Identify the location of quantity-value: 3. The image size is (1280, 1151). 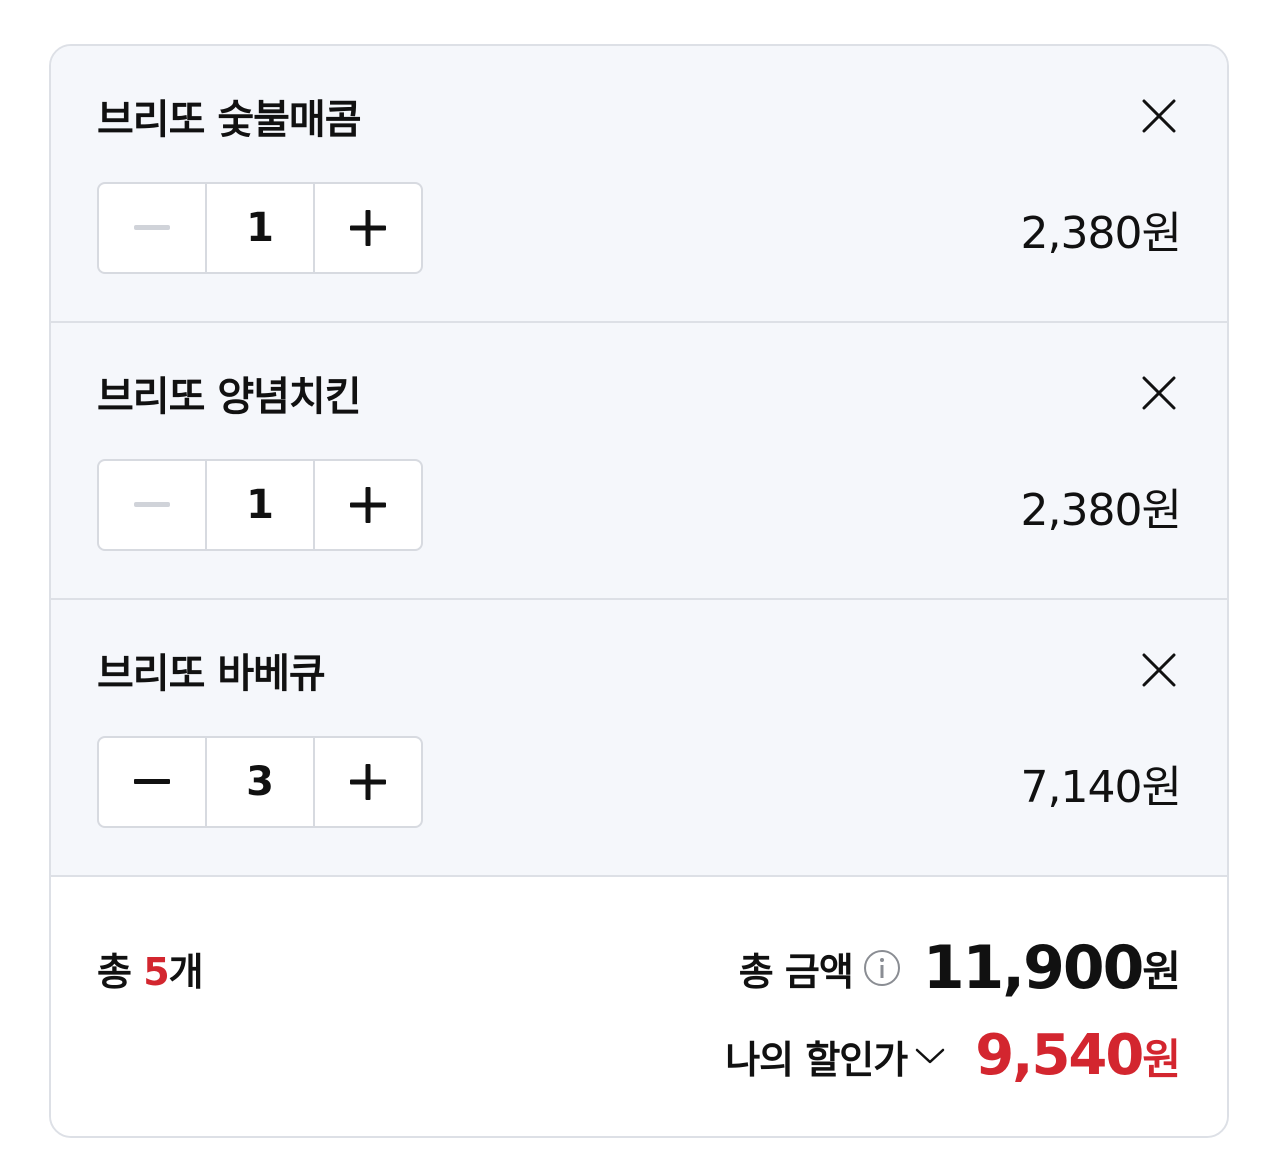
(260, 782).